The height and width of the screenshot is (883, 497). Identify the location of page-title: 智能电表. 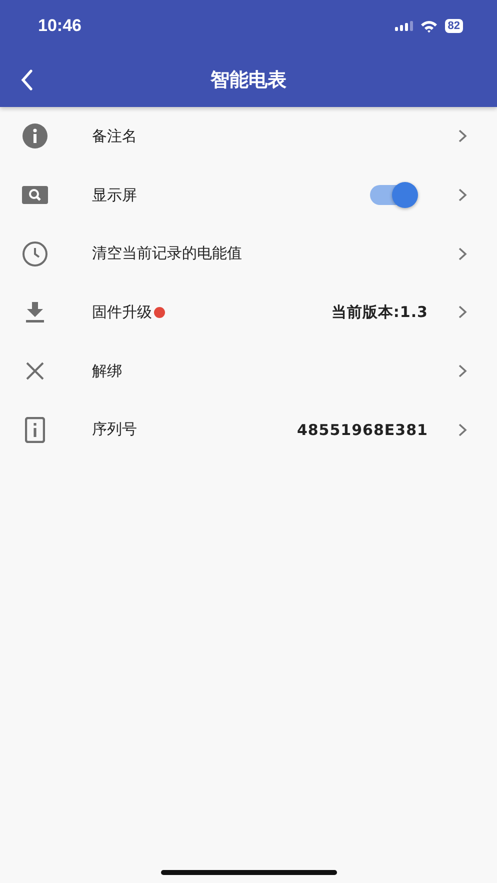
(248, 80).